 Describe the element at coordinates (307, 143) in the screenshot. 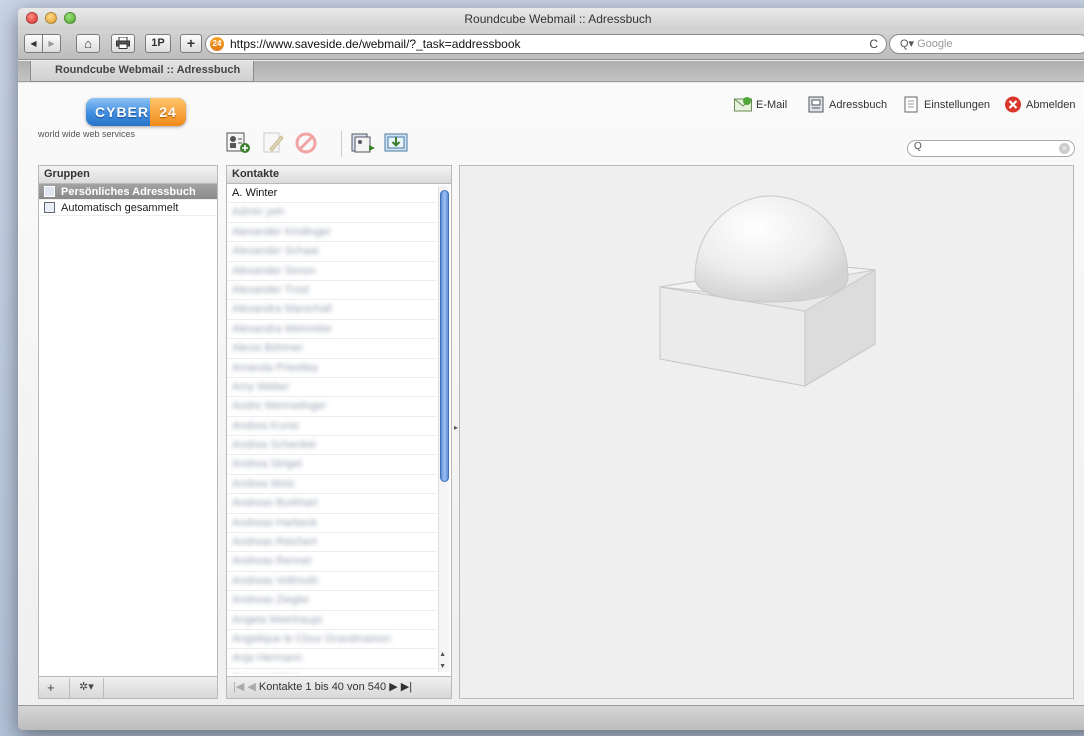

I see `delete-contact-button` at that location.